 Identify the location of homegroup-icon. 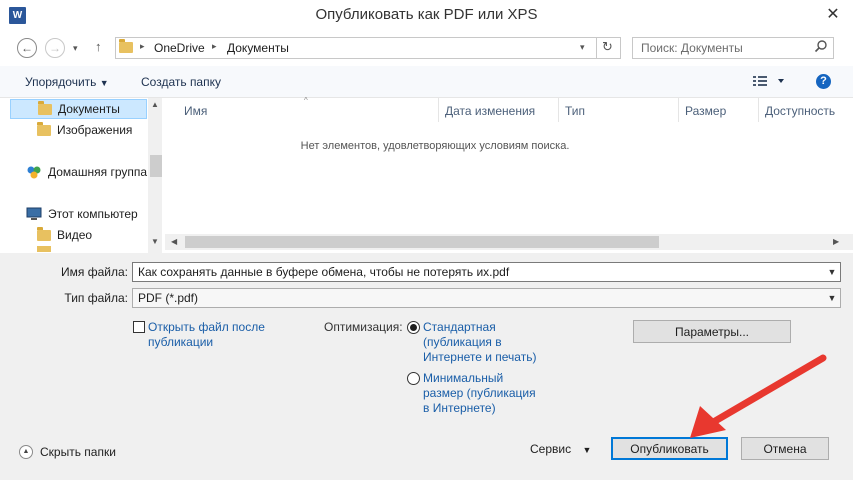
(34, 172).